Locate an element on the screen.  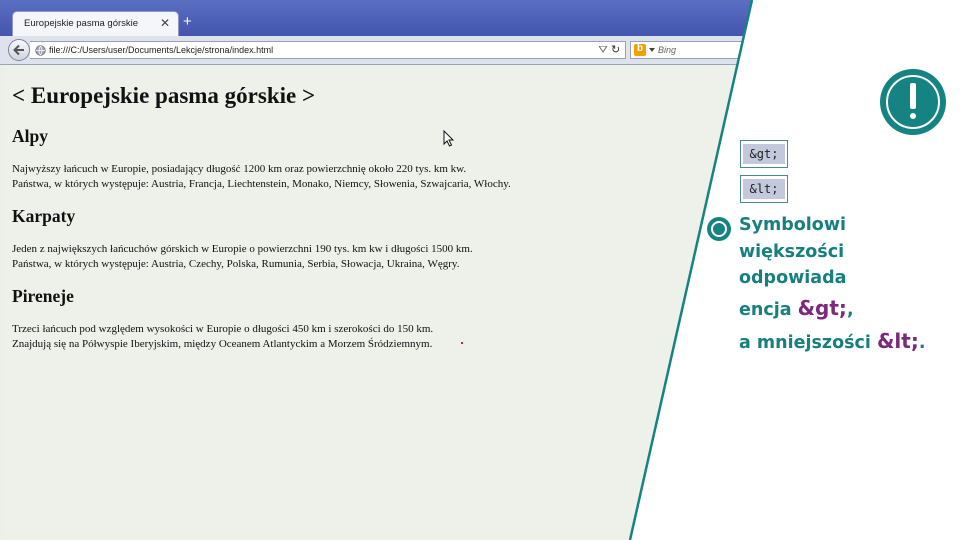
bullet-icon-ring is located at coordinates (719, 229).